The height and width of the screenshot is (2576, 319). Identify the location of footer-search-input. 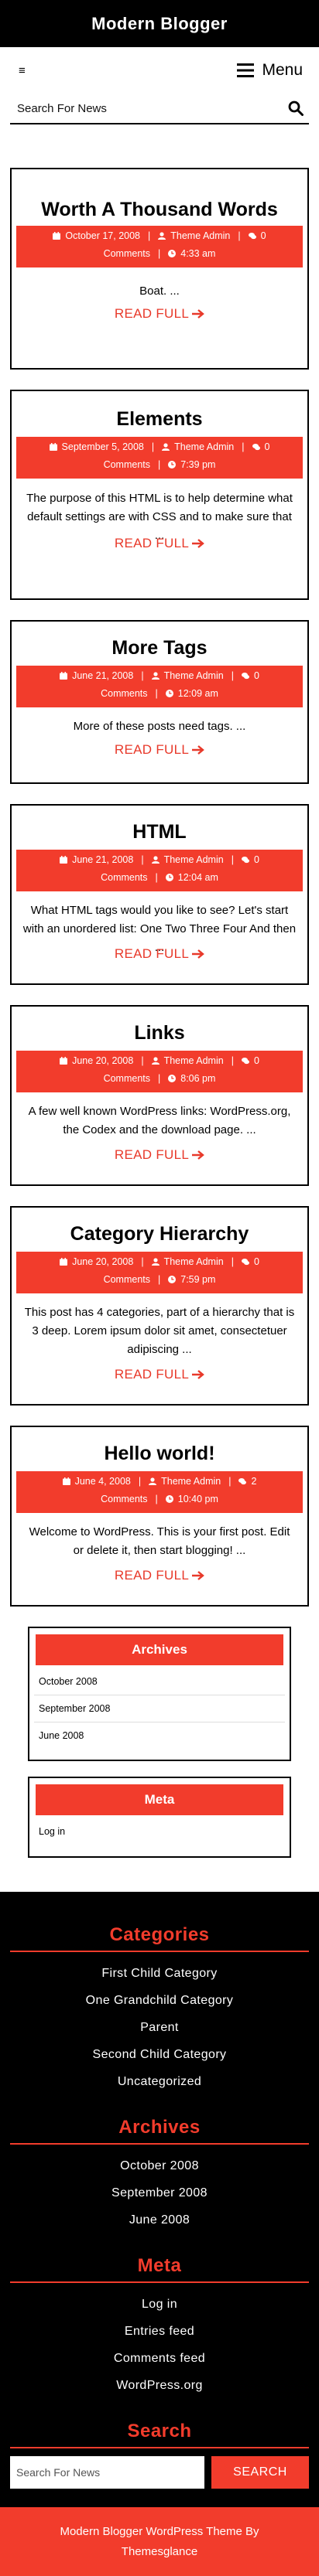
(107, 2472).